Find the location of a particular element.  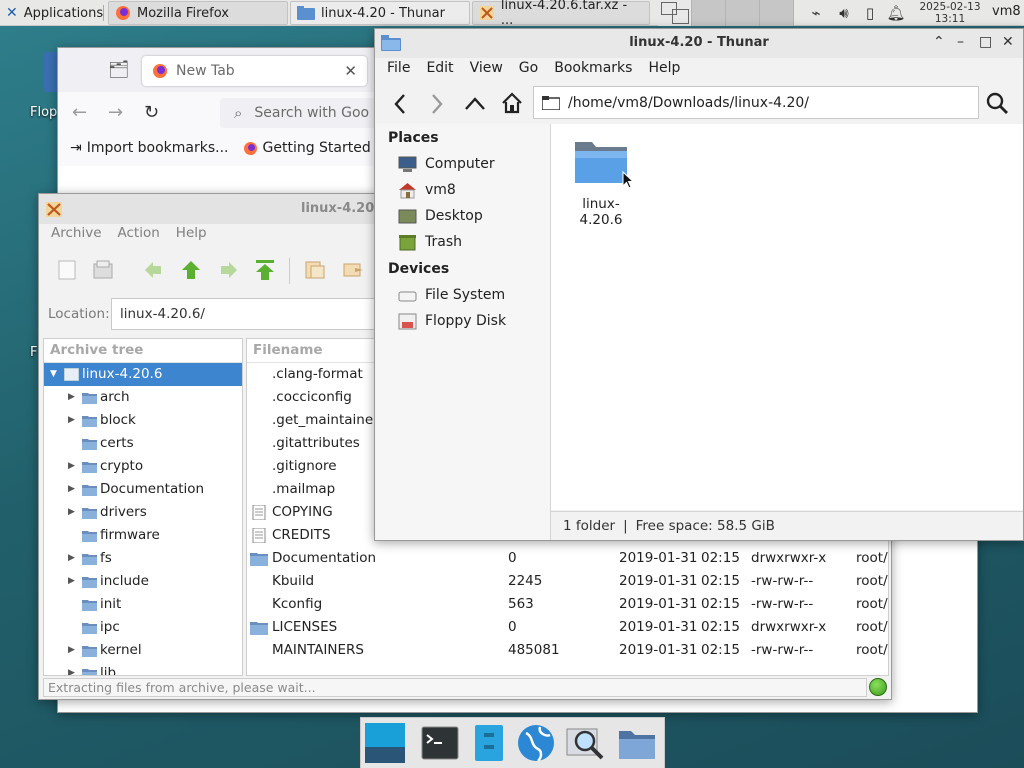

tree-row: ▶ crypto is located at coordinates (143, 466).